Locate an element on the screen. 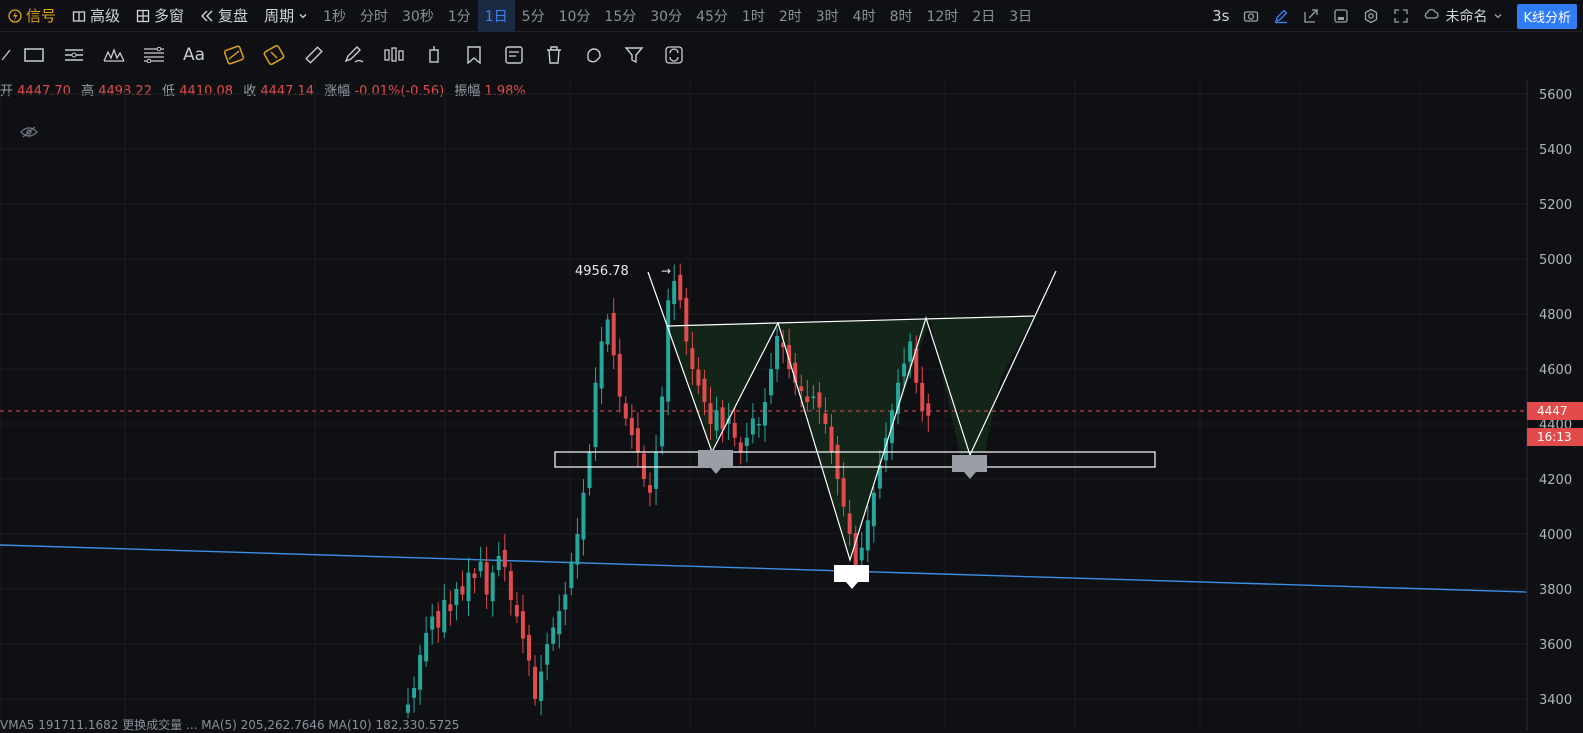  period-dropdown: 周期 is located at coordinates (286, 16).